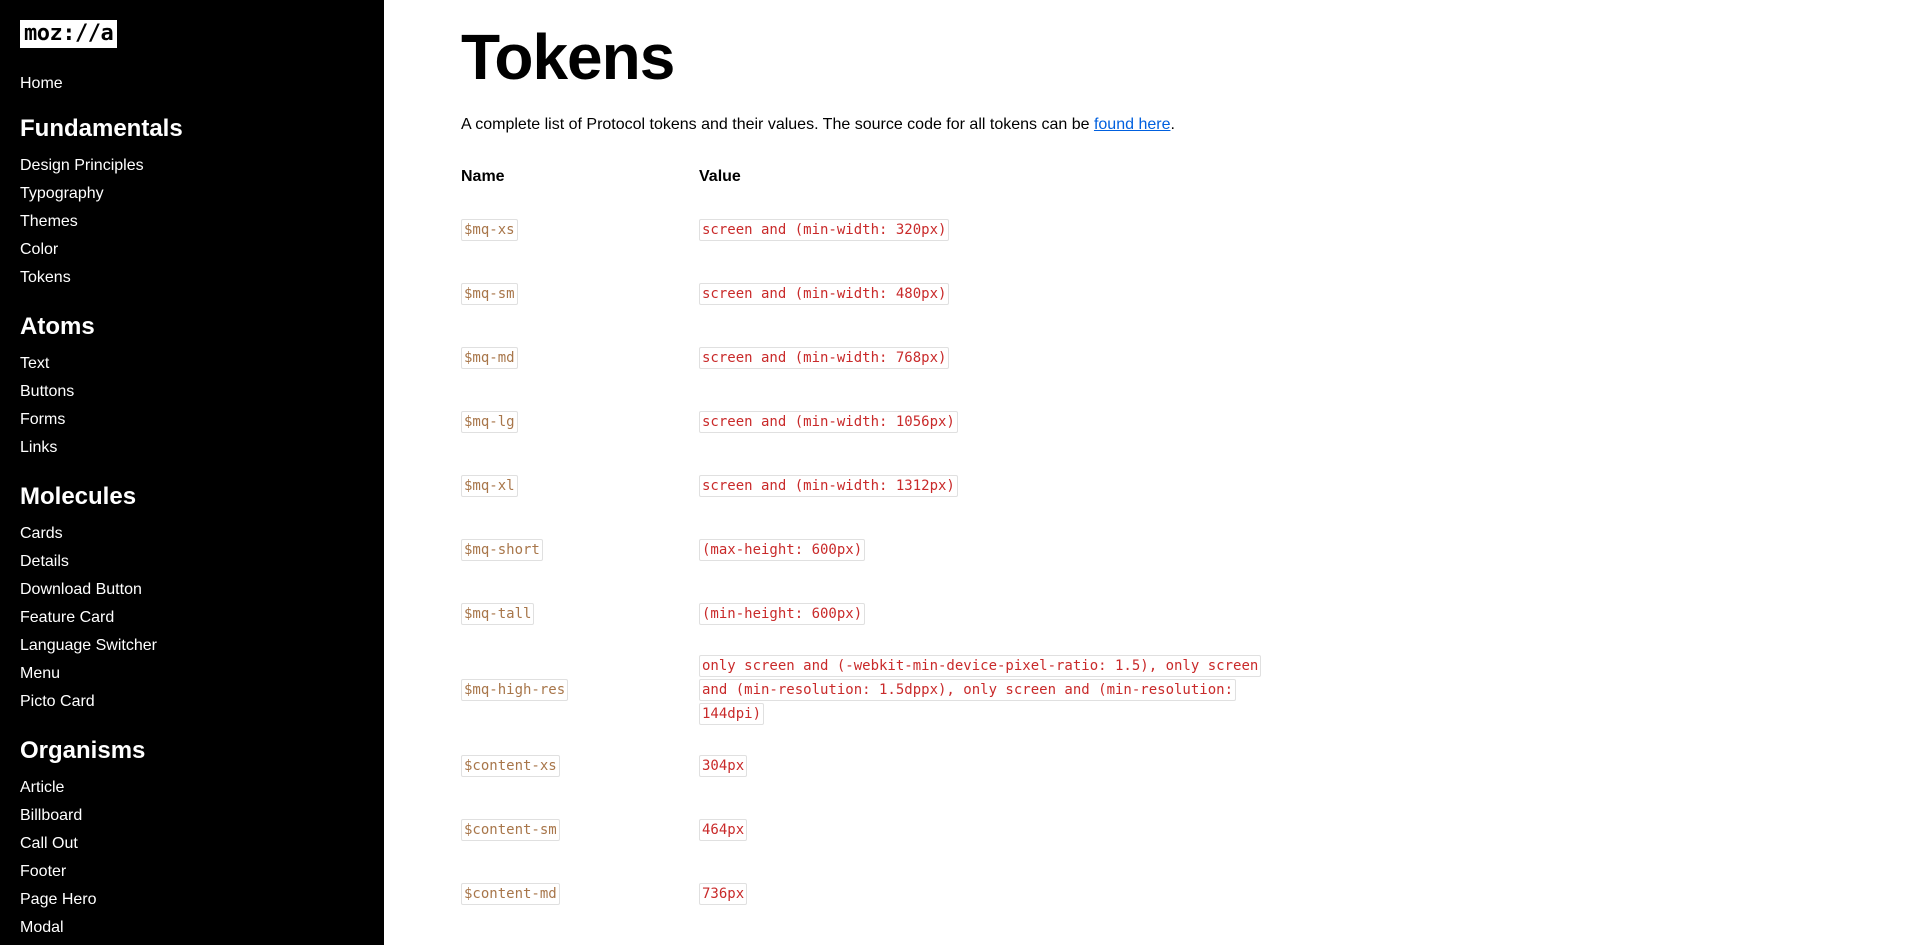  What do you see at coordinates (489, 486) in the screenshot?
I see `token-name: $mq-xl` at bounding box center [489, 486].